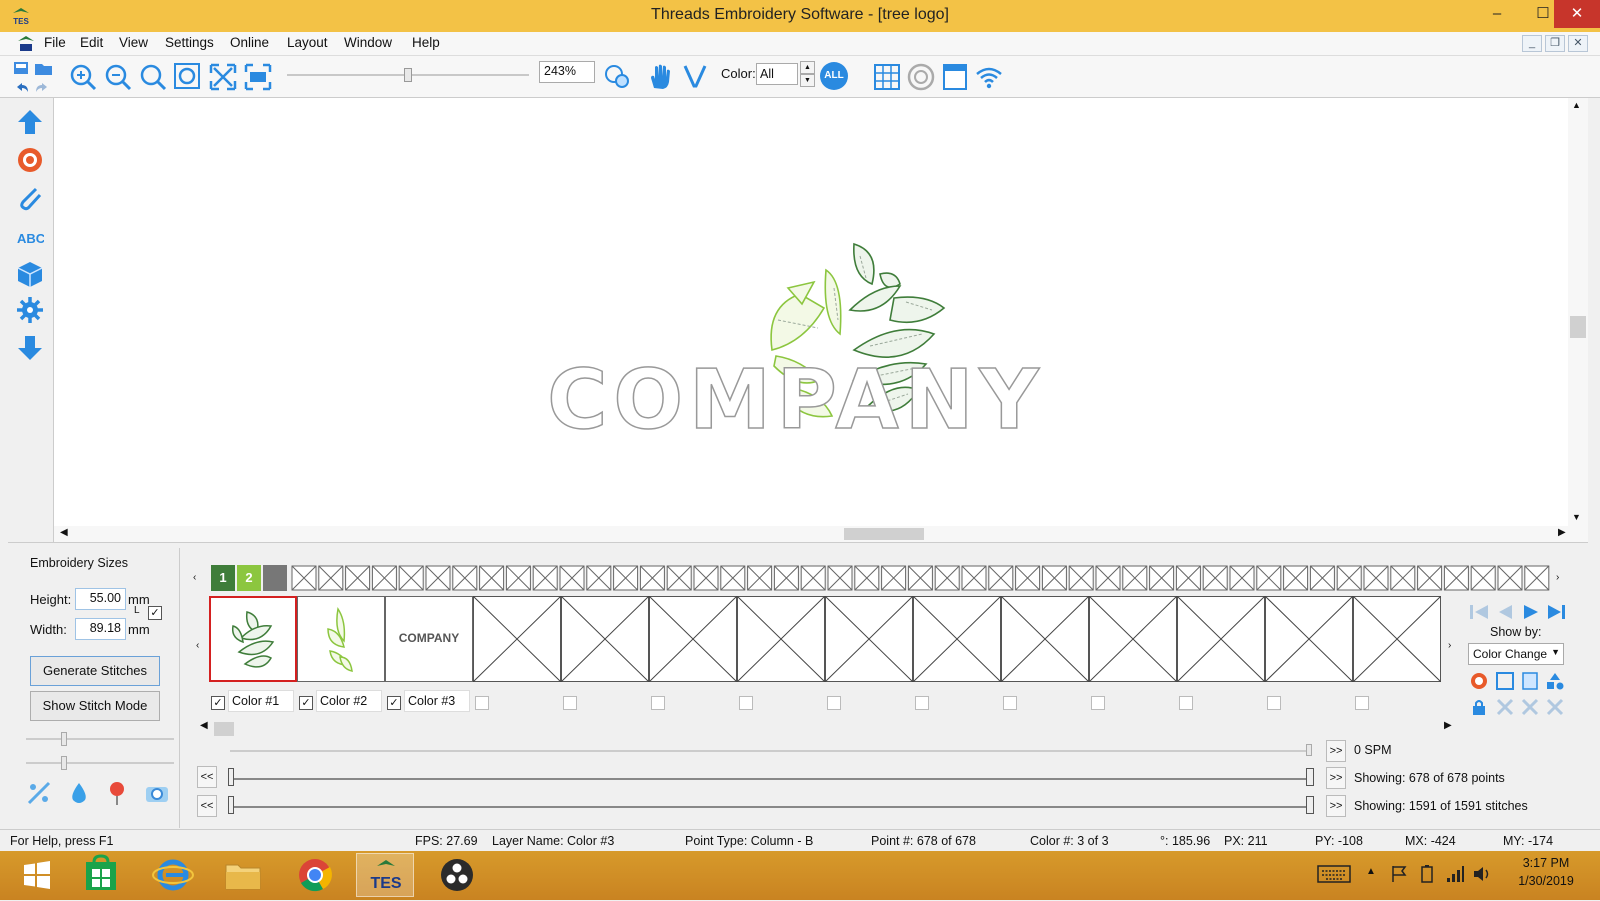 Image resolution: width=1600 pixels, height=901 pixels. What do you see at coordinates (261, 701) in the screenshot?
I see `color-1-label: Color #1` at bounding box center [261, 701].